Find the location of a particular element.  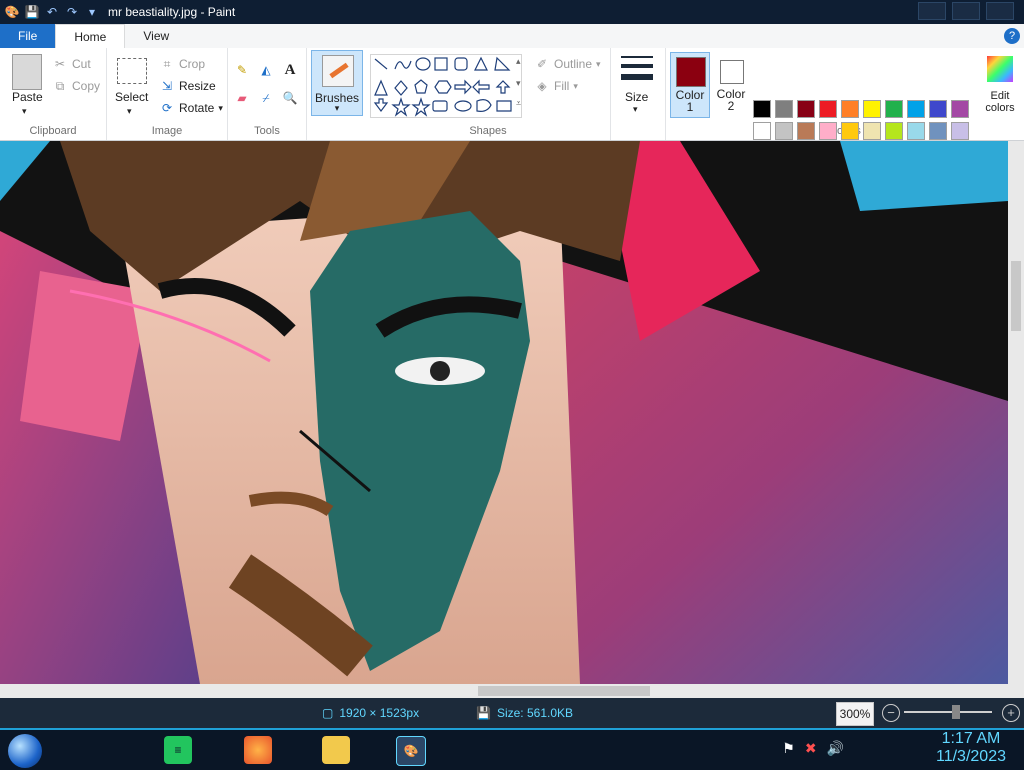

pencil-icon: ✎ is located at coordinates (242, 70).